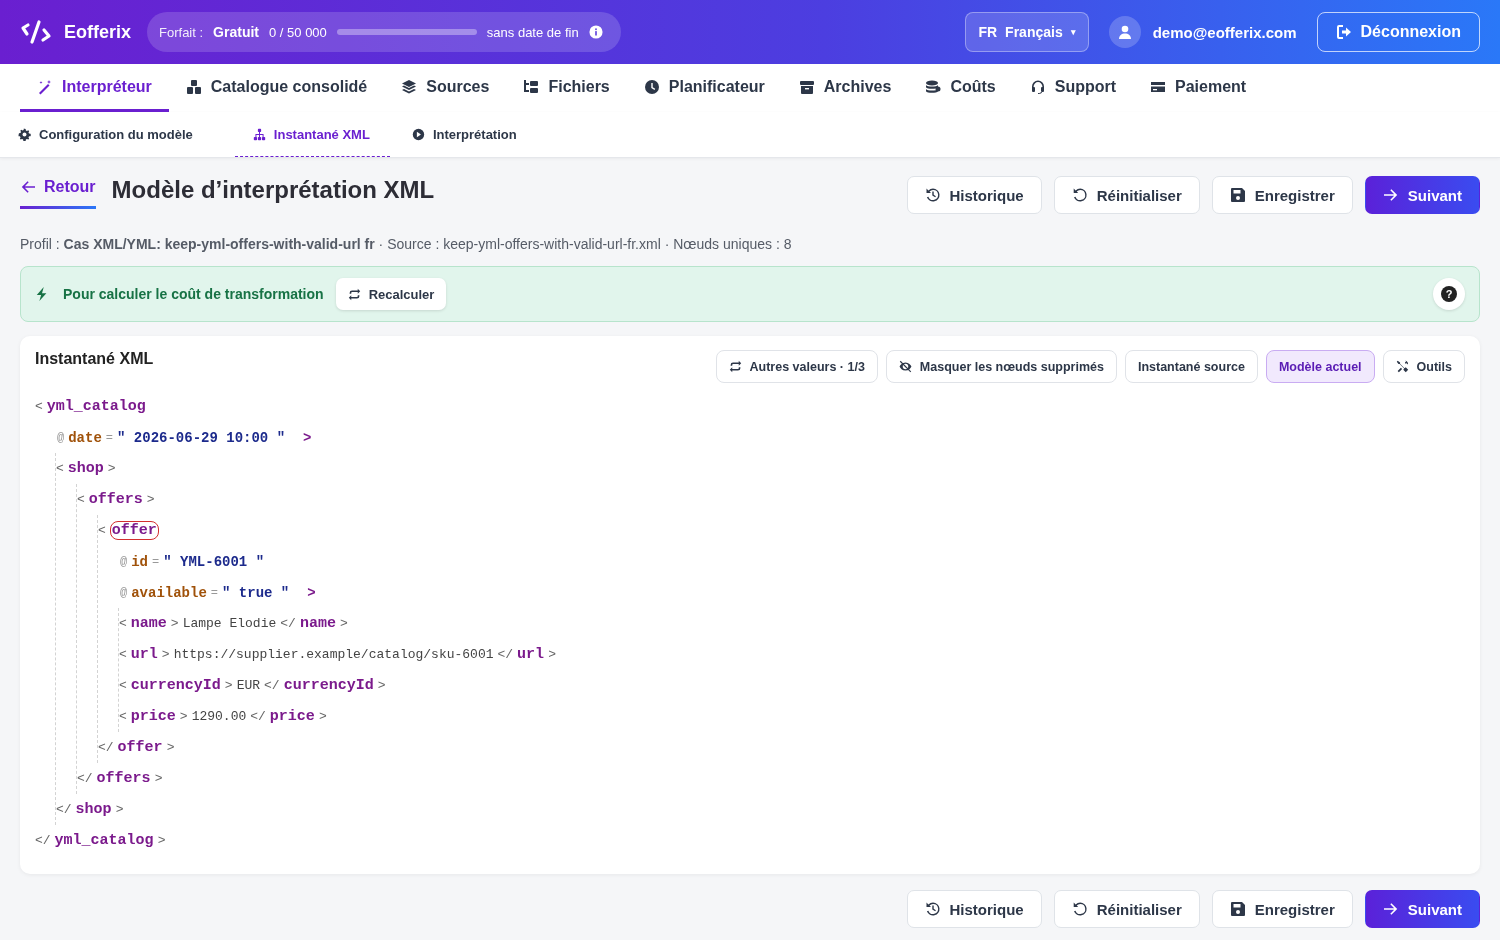 The height and width of the screenshot is (940, 1500). I want to click on sub-tab: Interprétation, so click(474, 134).